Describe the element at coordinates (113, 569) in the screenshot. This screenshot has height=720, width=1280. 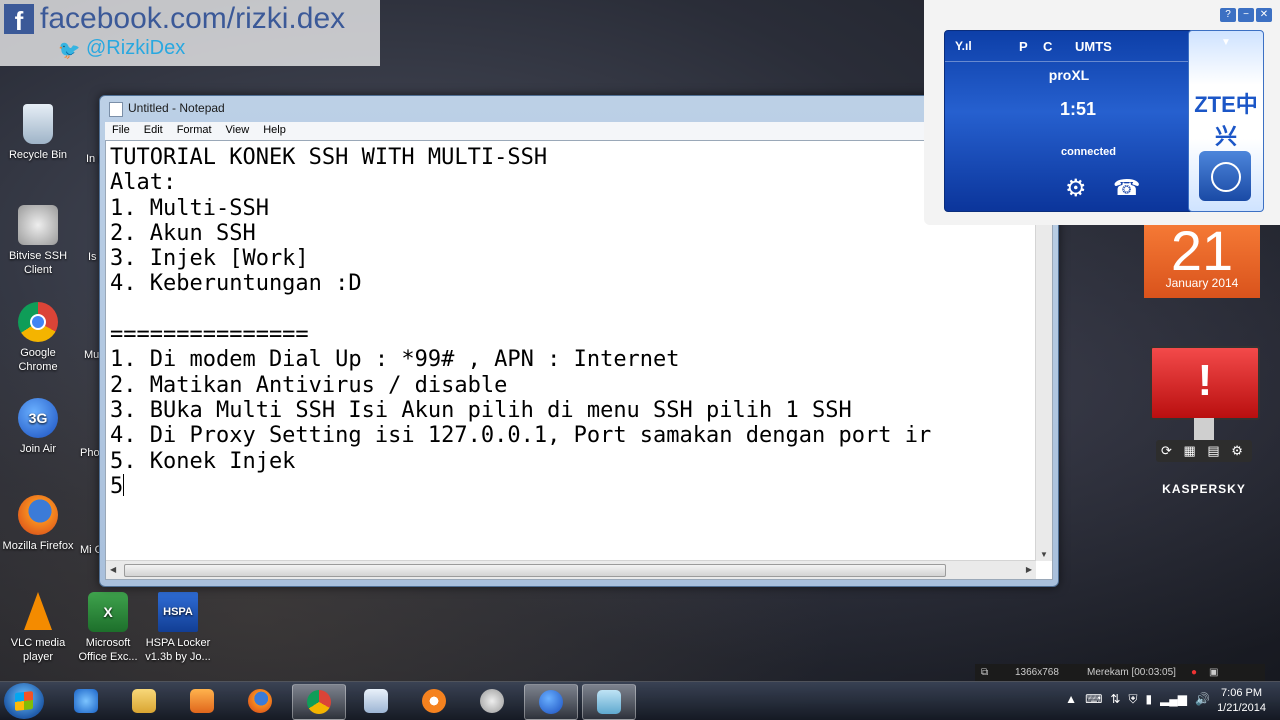
I see `scroll-left-icon: ◀` at that location.